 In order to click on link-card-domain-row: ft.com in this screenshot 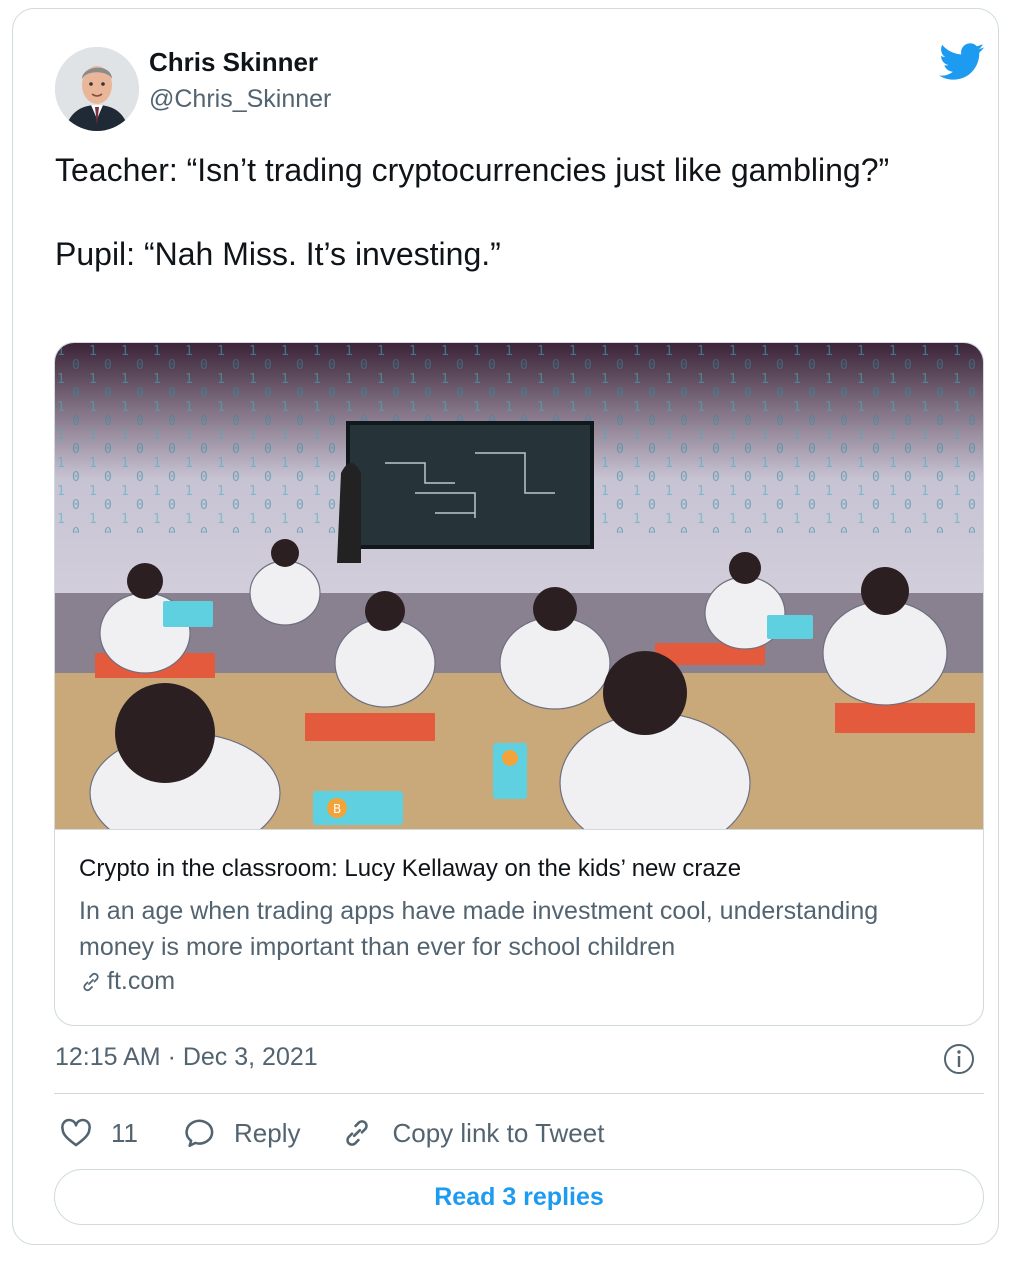, I will do `click(127, 981)`.